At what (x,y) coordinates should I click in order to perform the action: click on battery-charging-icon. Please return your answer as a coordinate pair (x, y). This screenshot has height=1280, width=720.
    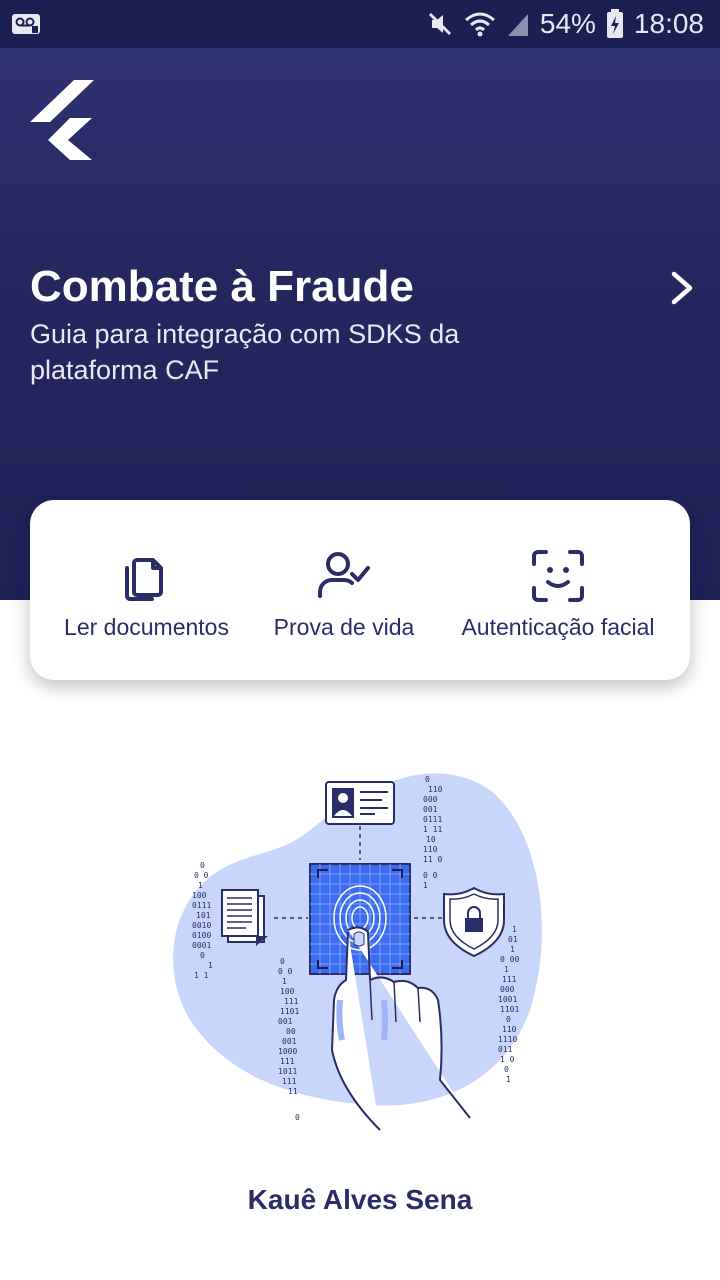
    Looking at the image, I should click on (615, 24).